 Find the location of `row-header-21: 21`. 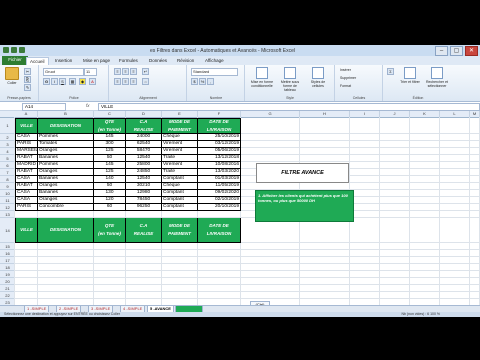

row-header-21: 21 is located at coordinates (7, 288).